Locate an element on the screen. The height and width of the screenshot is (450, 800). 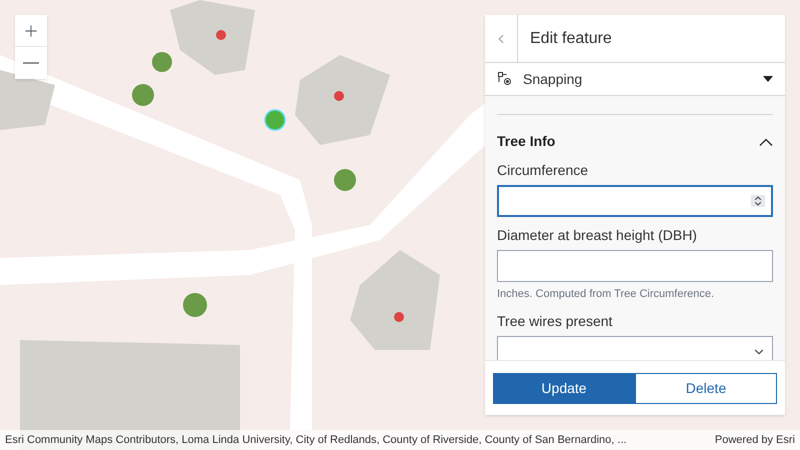
field-hint: Inches. Computed from Tree Circumference. is located at coordinates (606, 294).